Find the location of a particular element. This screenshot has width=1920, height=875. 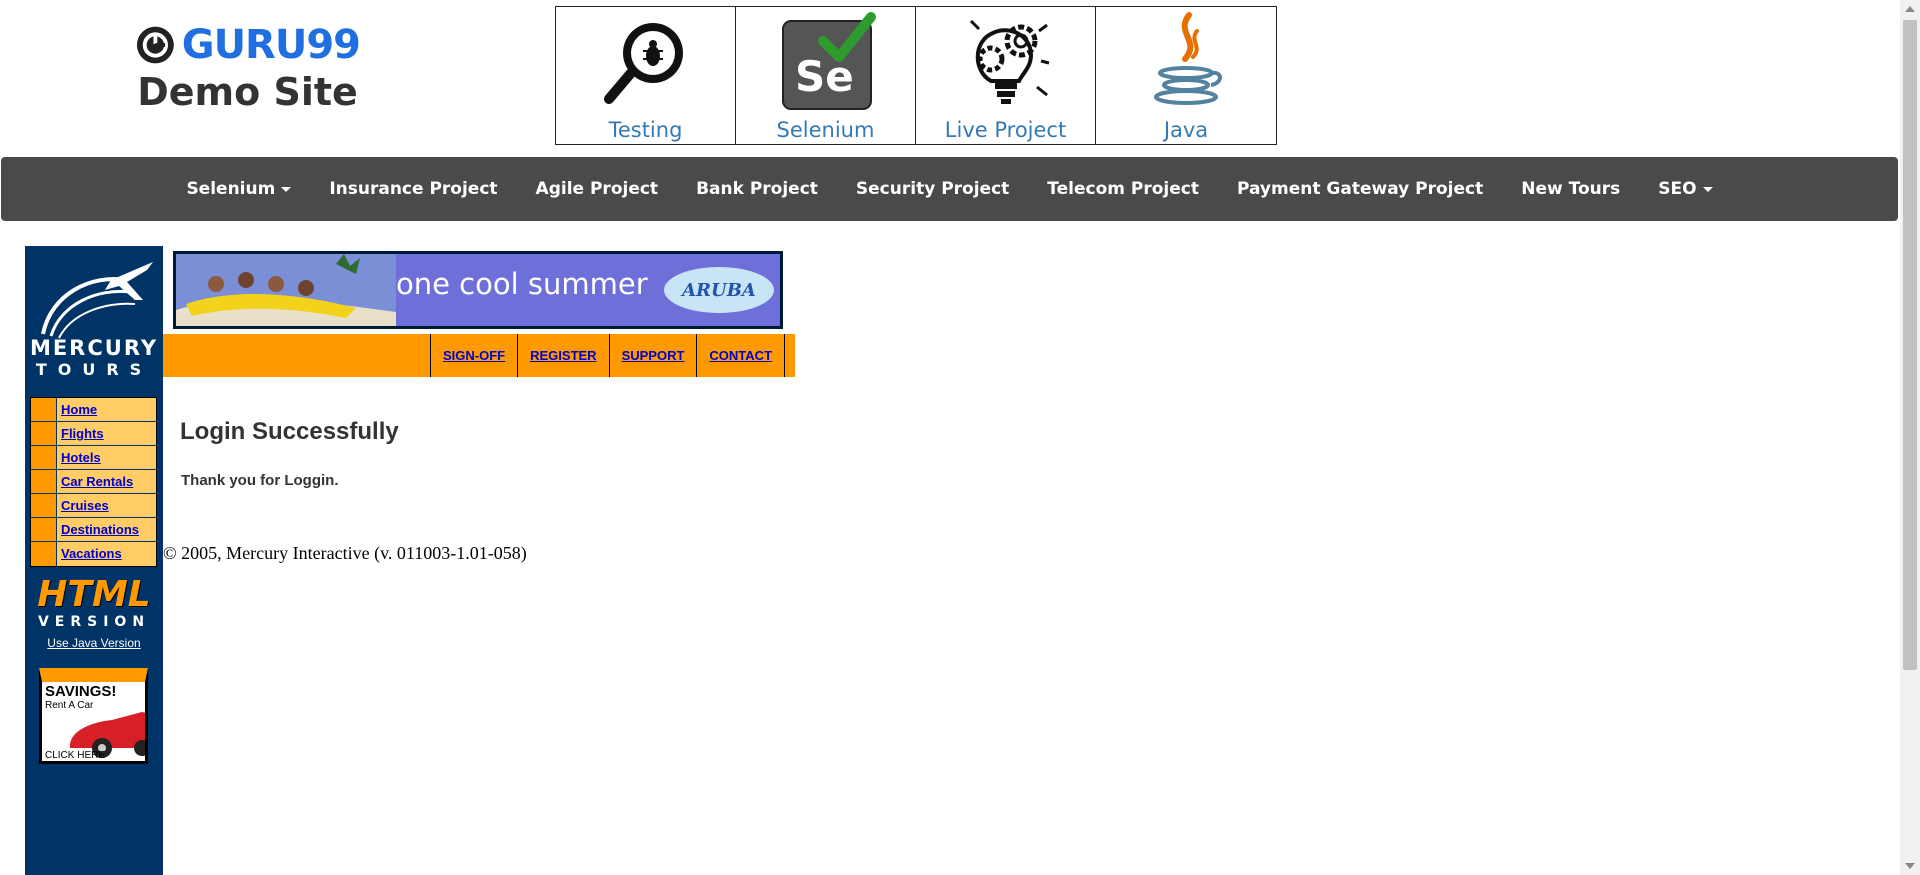

svg-text: Se is located at coordinates (824, 76).